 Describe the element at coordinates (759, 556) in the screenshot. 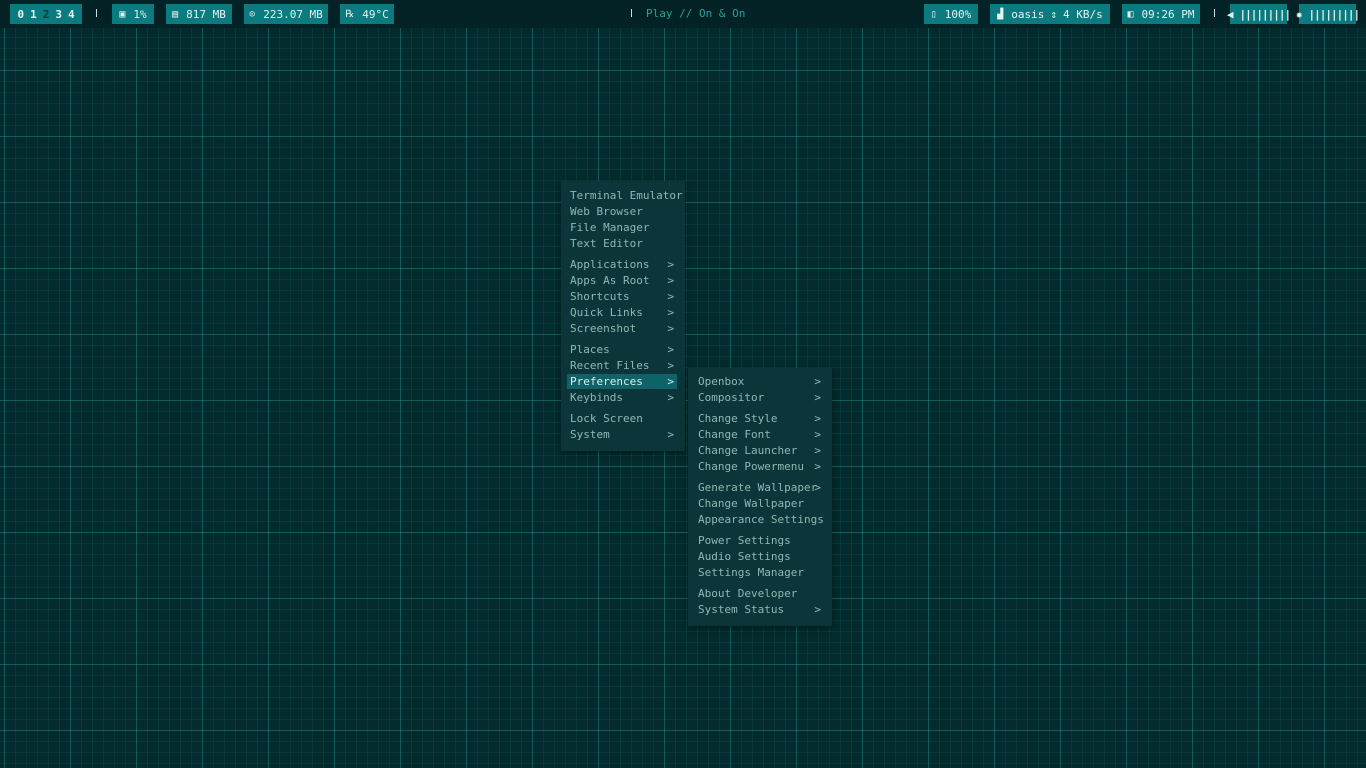

I see `submenu-item-audio-settings: Audio Settings` at that location.